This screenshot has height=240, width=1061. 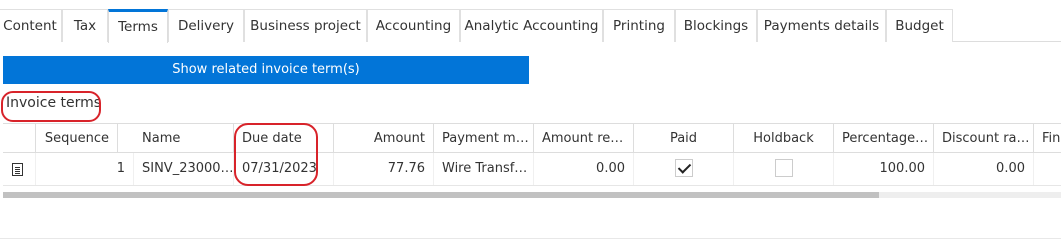 I want to click on cell-amount: 77.76, so click(x=384, y=169).